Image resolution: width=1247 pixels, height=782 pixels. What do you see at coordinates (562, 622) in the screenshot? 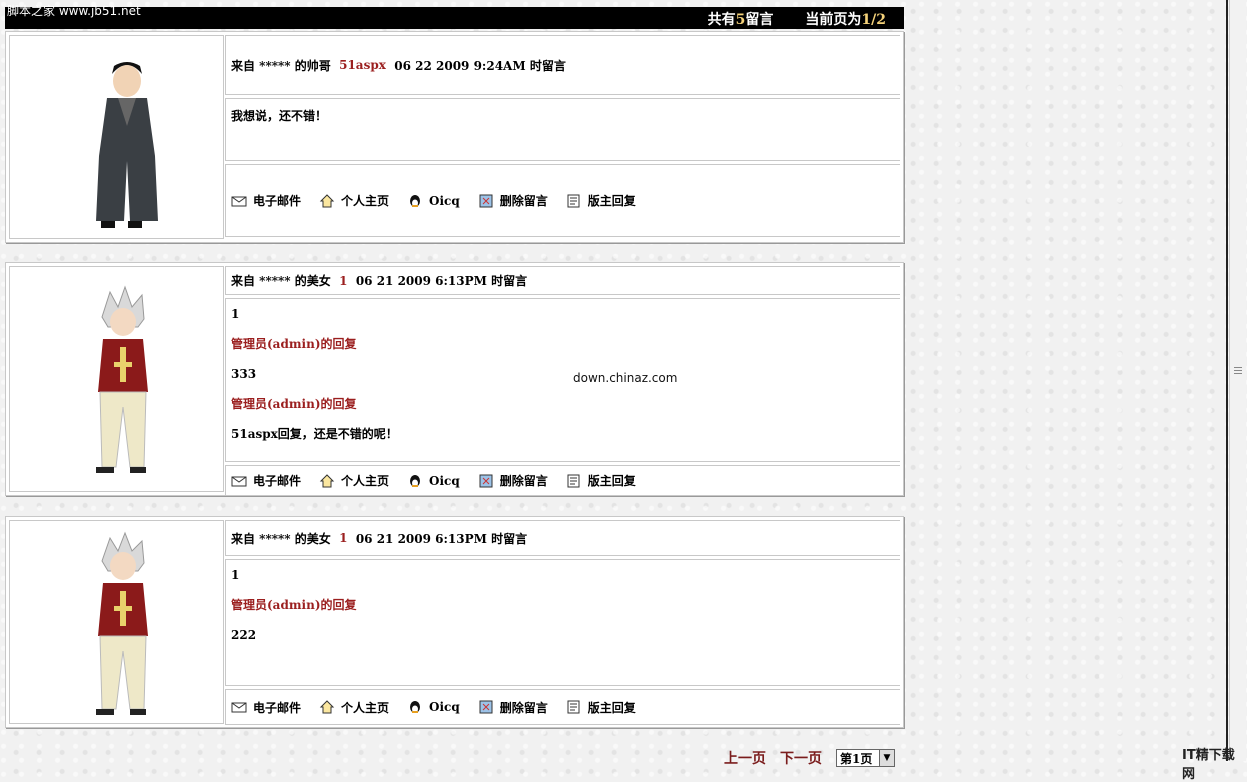
I see `post-body: 1 管理员(admin)的回复 222` at bounding box center [562, 622].